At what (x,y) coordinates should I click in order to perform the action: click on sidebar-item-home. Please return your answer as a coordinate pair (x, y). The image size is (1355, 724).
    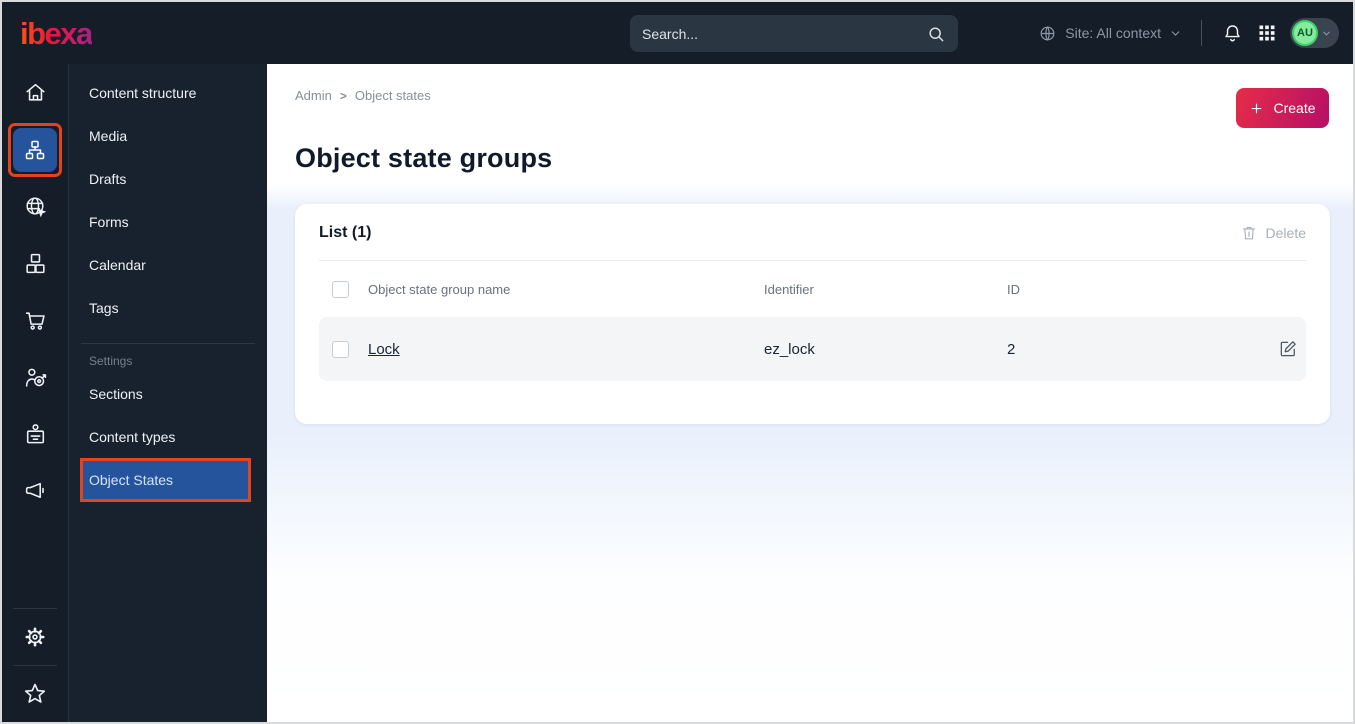
    Looking at the image, I should click on (35, 92).